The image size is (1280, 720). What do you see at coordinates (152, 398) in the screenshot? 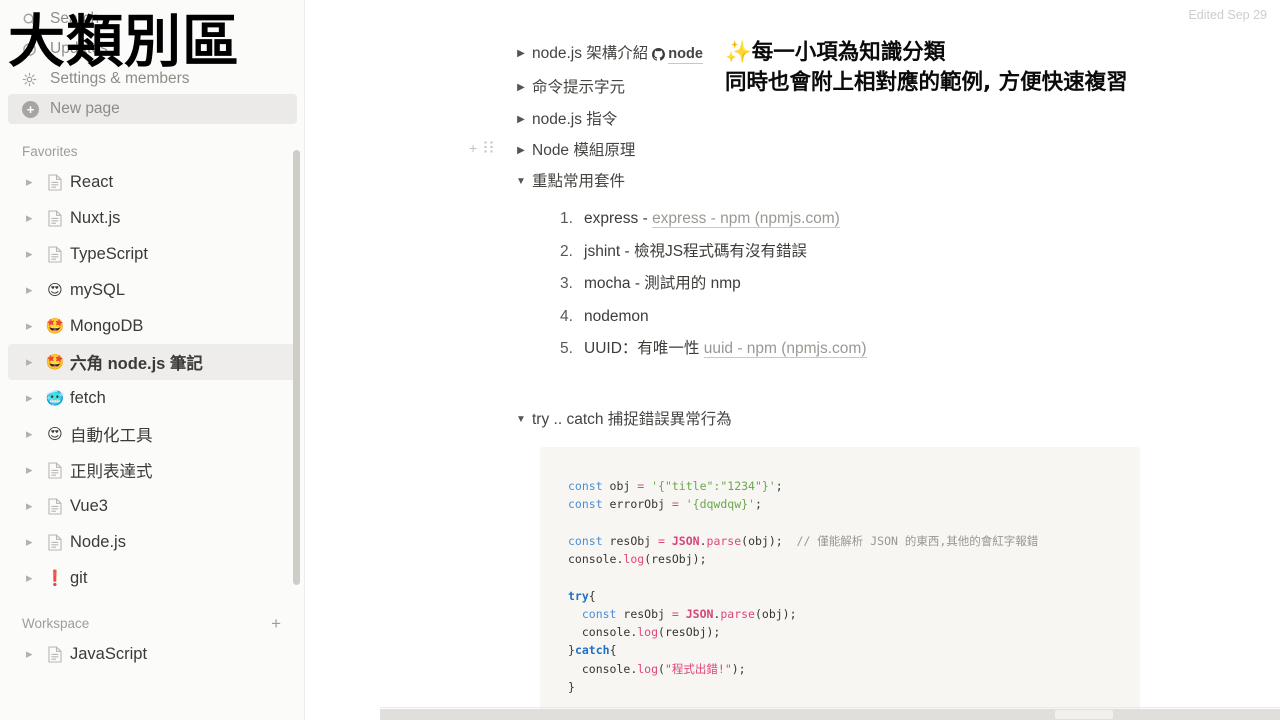
I see `sidebar-item-fetch: ▸ 🥶 fetch` at bounding box center [152, 398].